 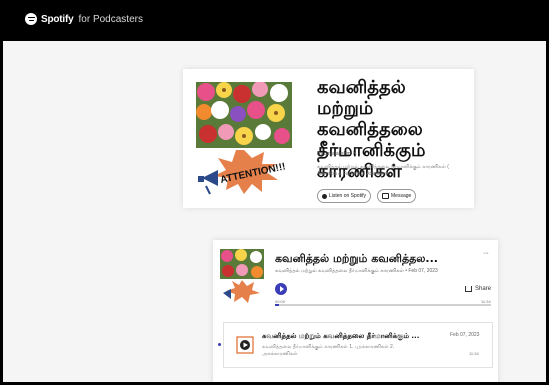 I want to click on listen-on-spotify-button: Listen on Spotify, so click(x=344, y=196).